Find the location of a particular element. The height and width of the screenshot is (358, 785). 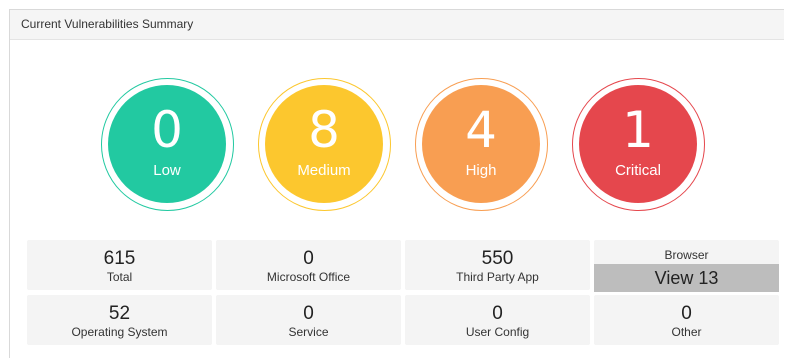

stat-user-config-label: User Config is located at coordinates (497, 332).